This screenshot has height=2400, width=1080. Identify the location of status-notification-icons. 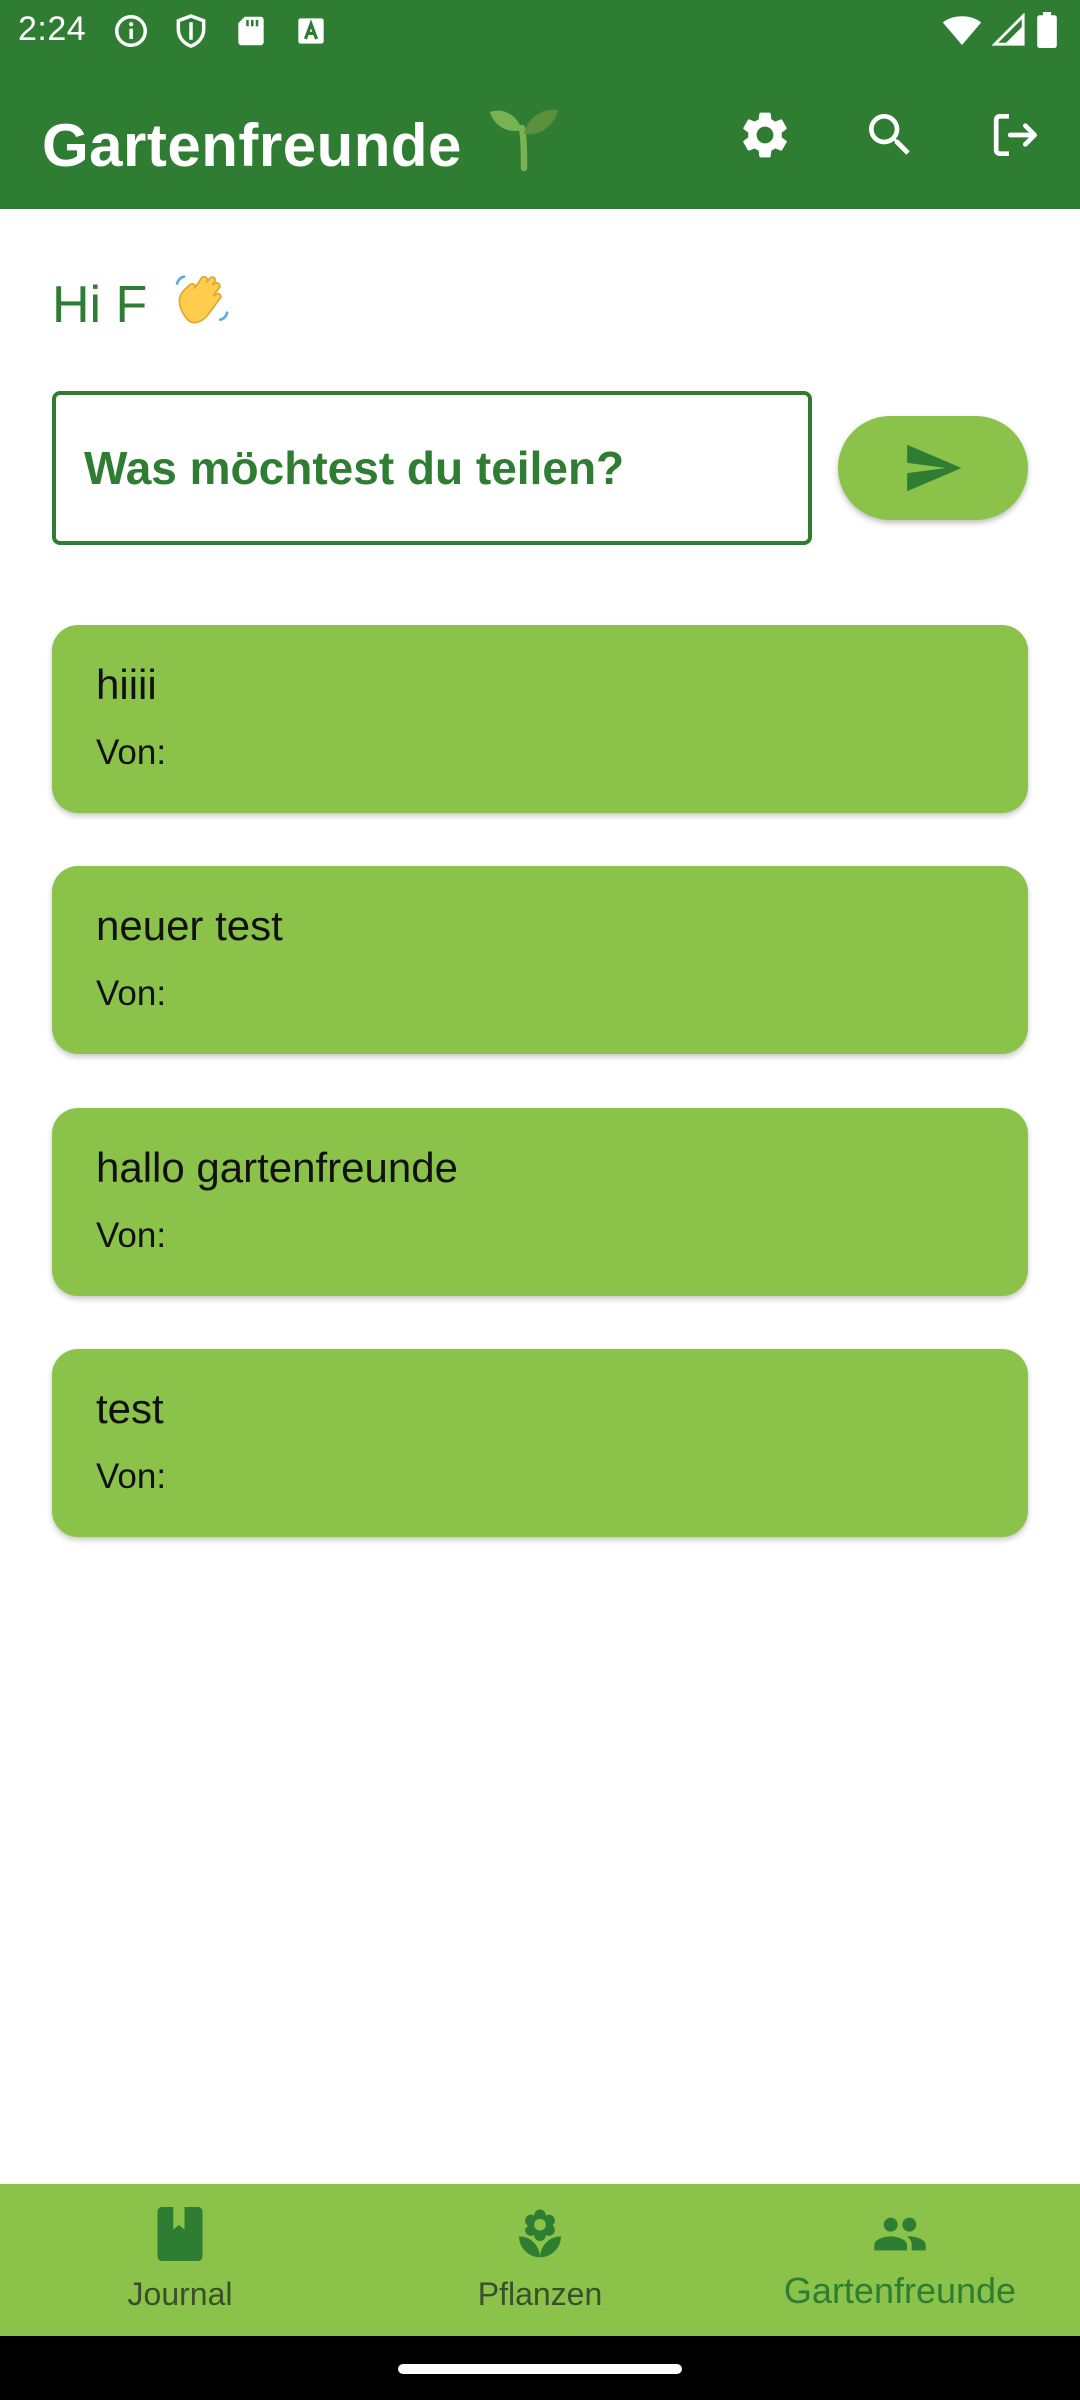
(221, 31).